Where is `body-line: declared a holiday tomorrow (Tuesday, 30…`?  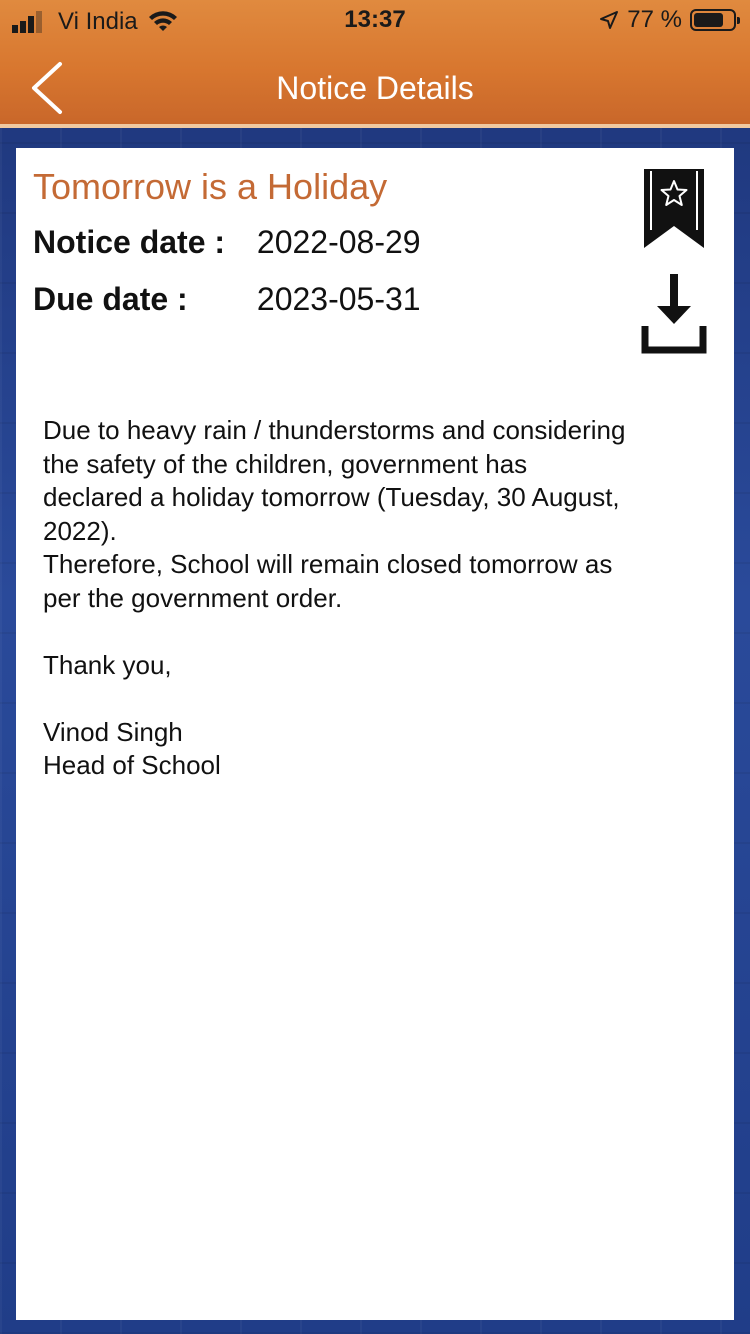
body-line: declared a holiday tomorrow (Tuesday, 30… is located at coordinates (331, 497).